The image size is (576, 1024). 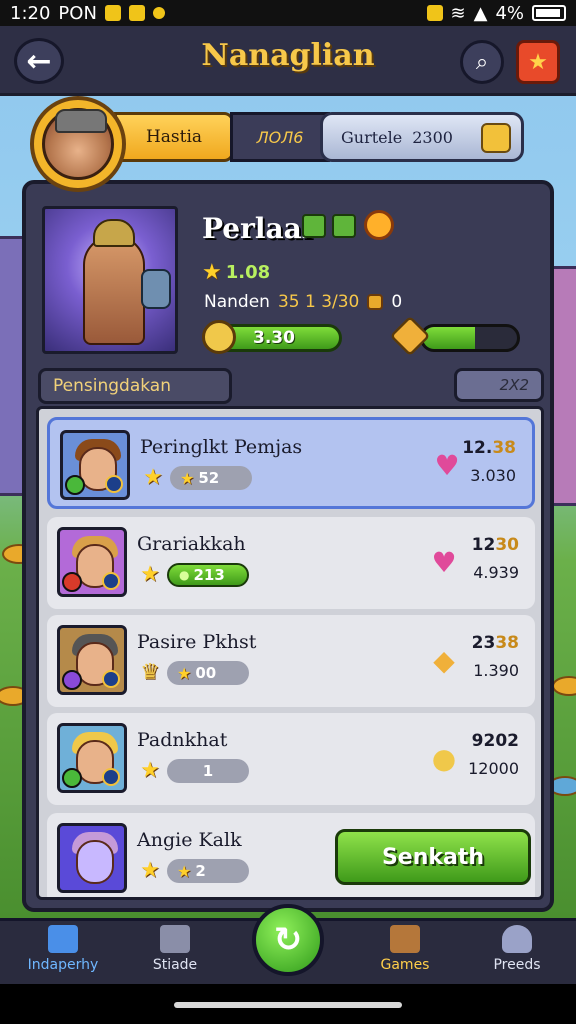 What do you see at coordinates (397, 302) in the screenshot?
I see `stats-count: 0` at bounding box center [397, 302].